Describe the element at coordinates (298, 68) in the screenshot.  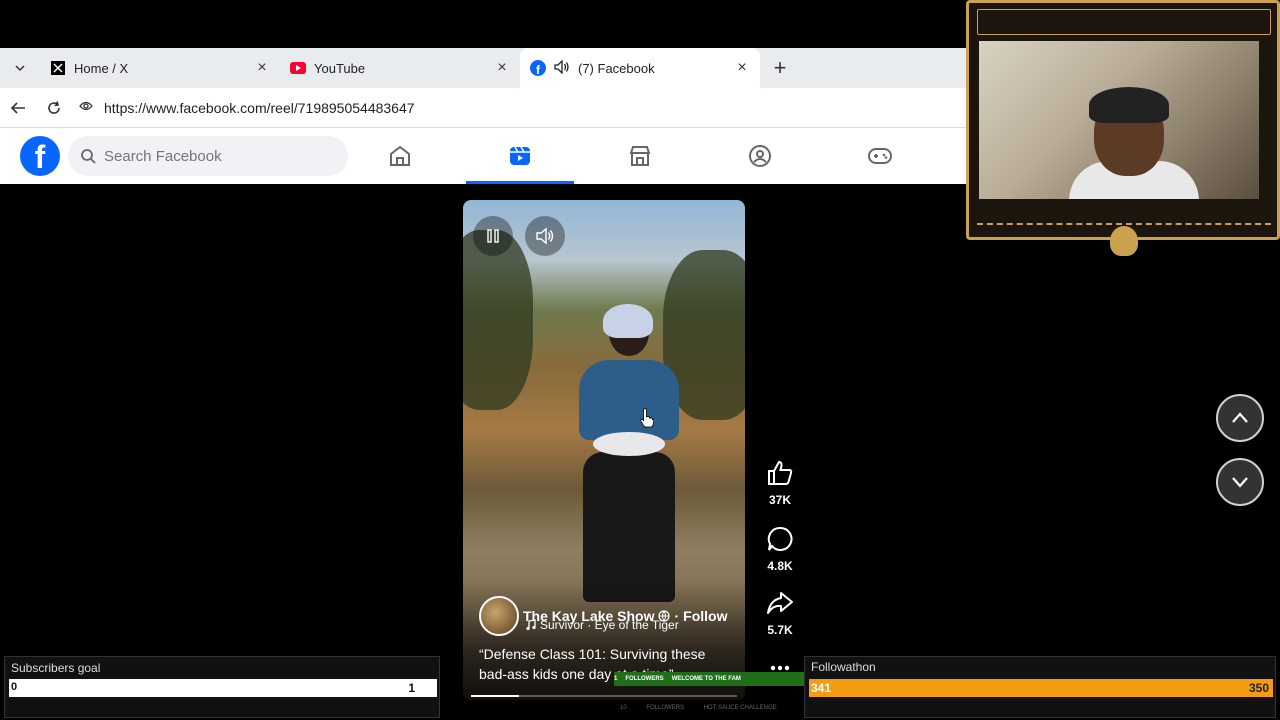
I see `youtube-logo-icon` at that location.